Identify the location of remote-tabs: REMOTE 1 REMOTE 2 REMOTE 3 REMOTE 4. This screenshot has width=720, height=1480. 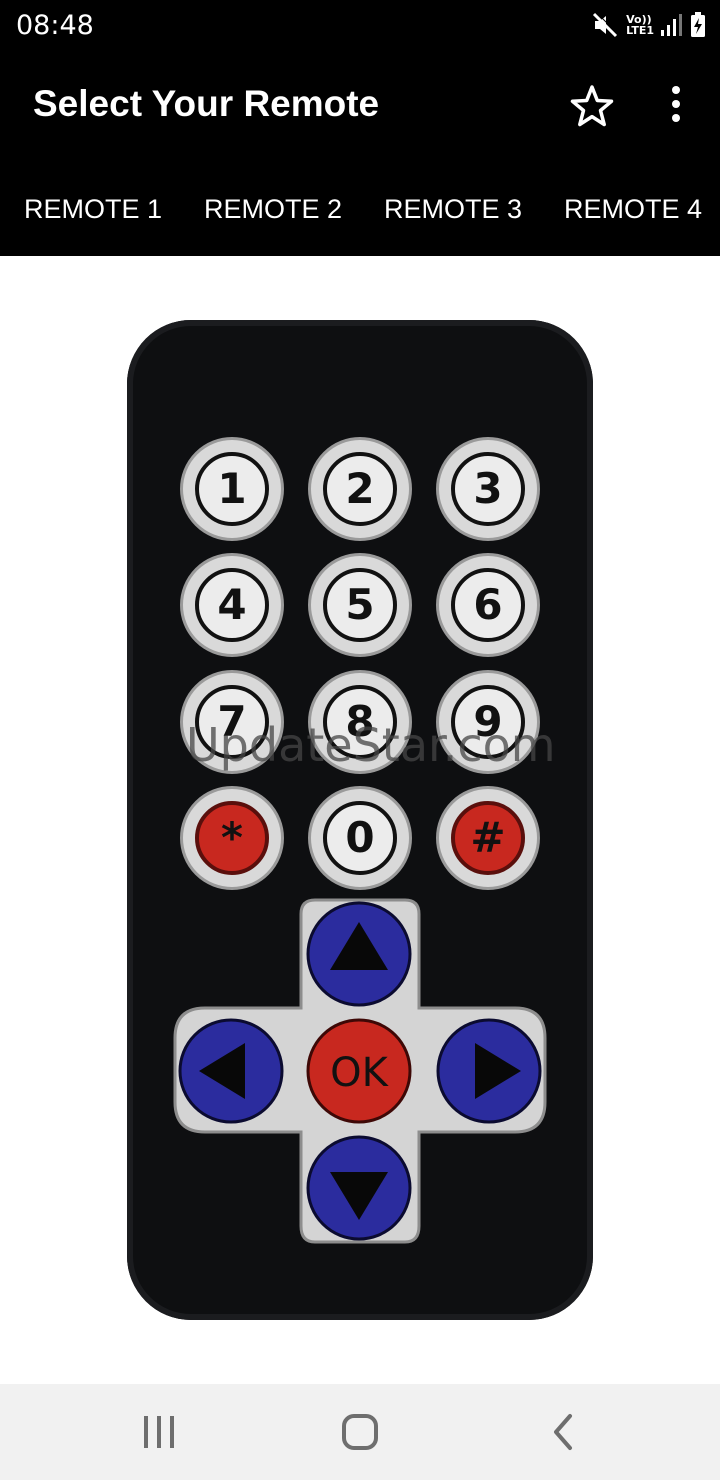
(360, 208).